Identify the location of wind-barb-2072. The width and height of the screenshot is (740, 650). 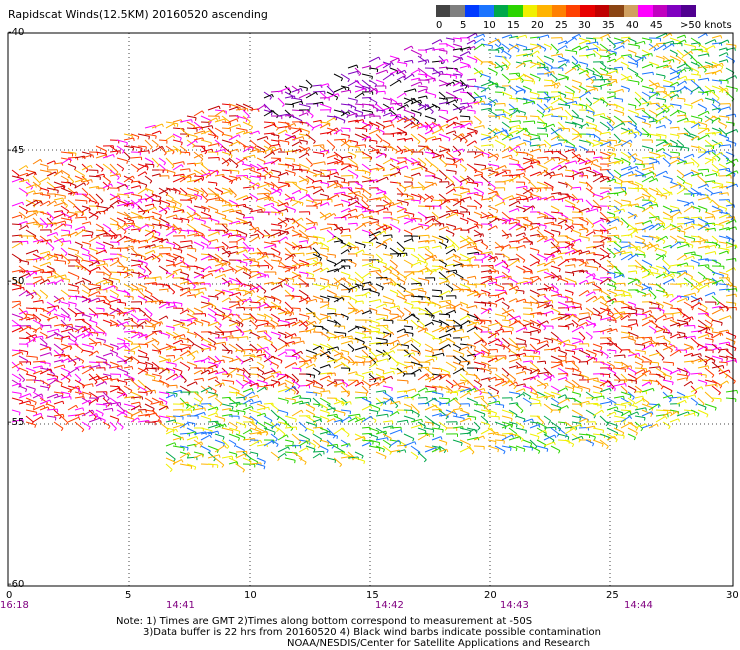
(555, 239).